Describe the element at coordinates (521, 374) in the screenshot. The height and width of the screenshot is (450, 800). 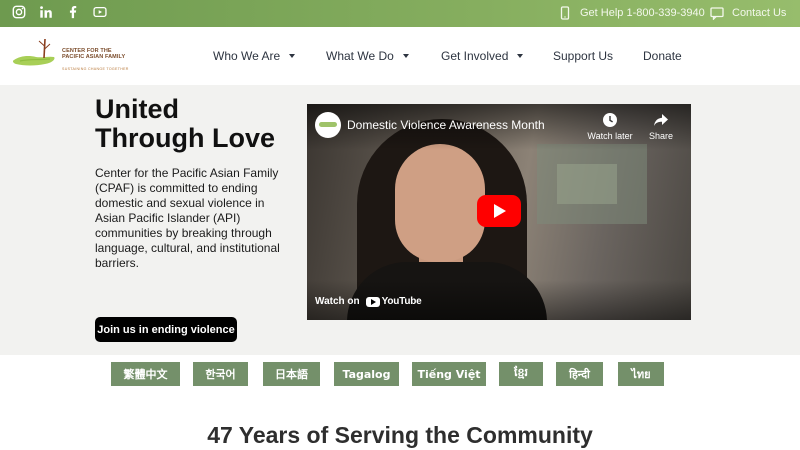
I see `lang-khmer-button: ខ្មែរ` at that location.